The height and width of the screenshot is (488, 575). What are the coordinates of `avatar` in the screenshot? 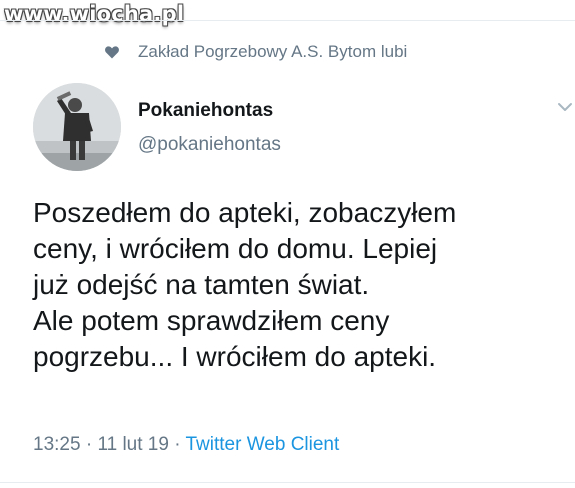 It's located at (77, 127).